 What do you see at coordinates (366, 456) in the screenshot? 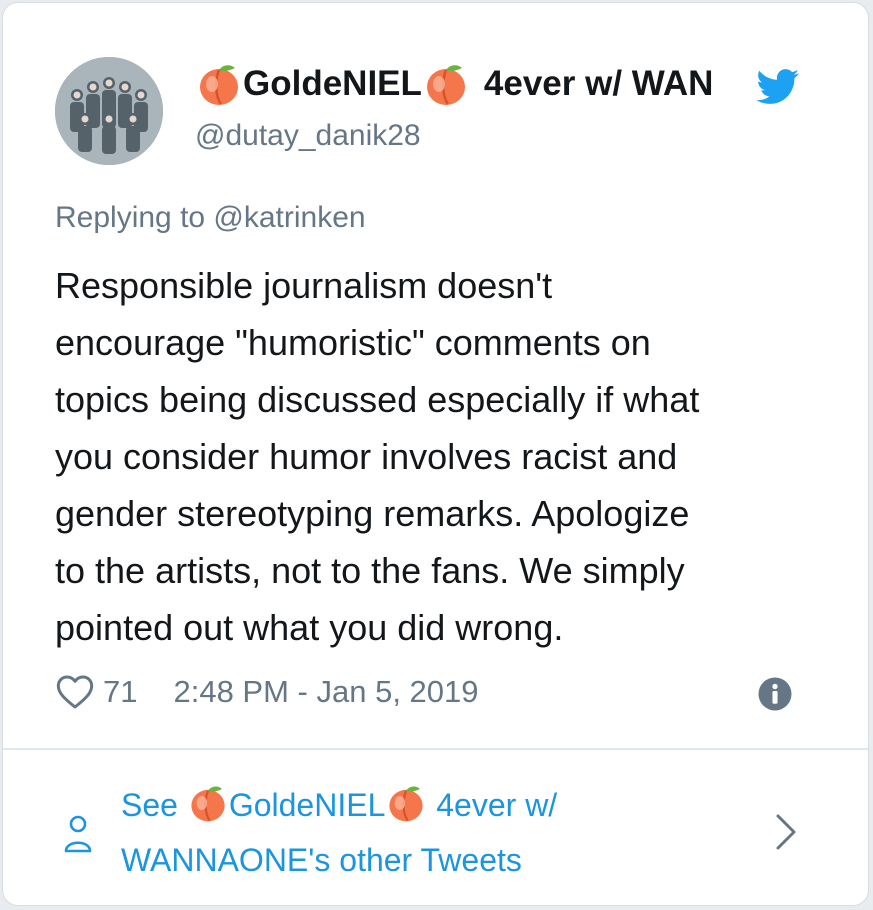
I see `tweet-line: you consider humor involves racist and` at bounding box center [366, 456].